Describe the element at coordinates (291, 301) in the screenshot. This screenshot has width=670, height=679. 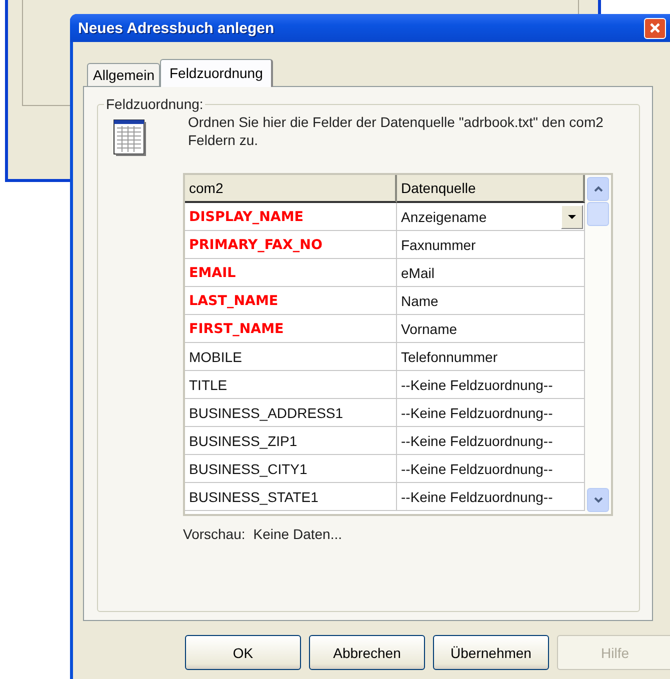
I see `table-cell: LAST_NAME` at that location.